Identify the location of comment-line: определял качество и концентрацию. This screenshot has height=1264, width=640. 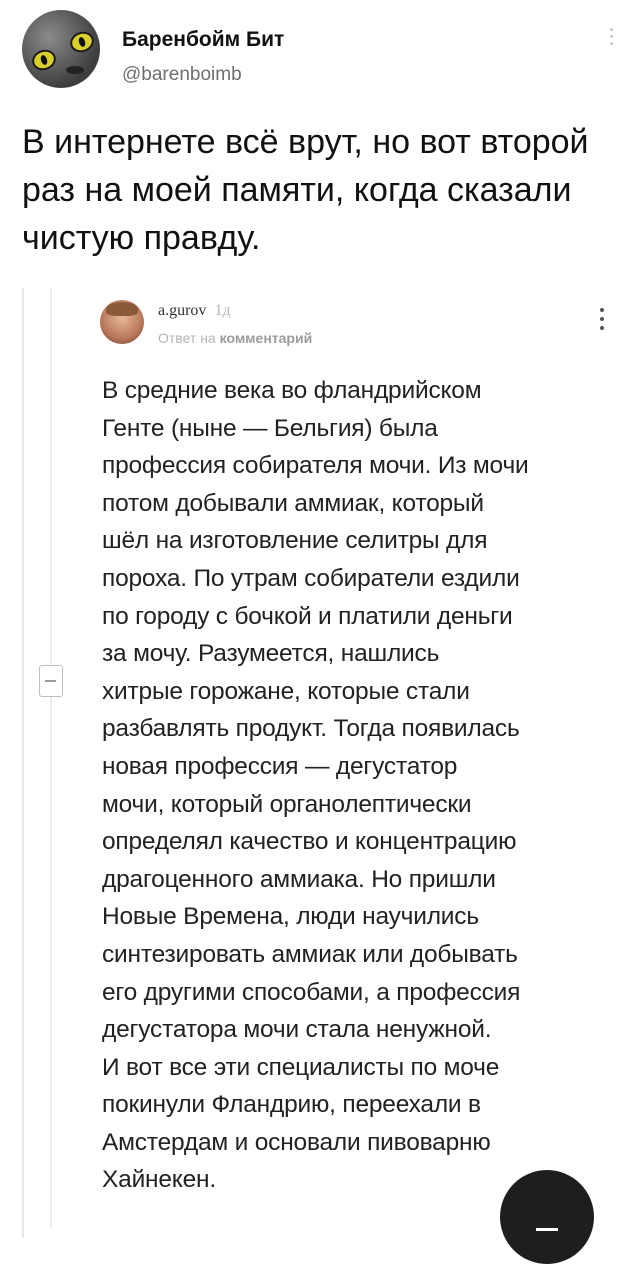
(309, 842).